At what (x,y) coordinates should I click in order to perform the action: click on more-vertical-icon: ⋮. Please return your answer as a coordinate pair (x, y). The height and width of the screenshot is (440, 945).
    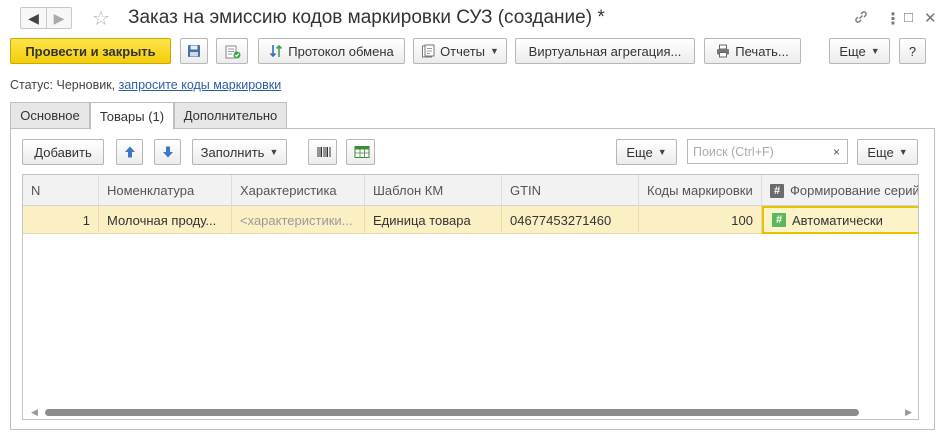
    Looking at the image, I should click on (893, 19).